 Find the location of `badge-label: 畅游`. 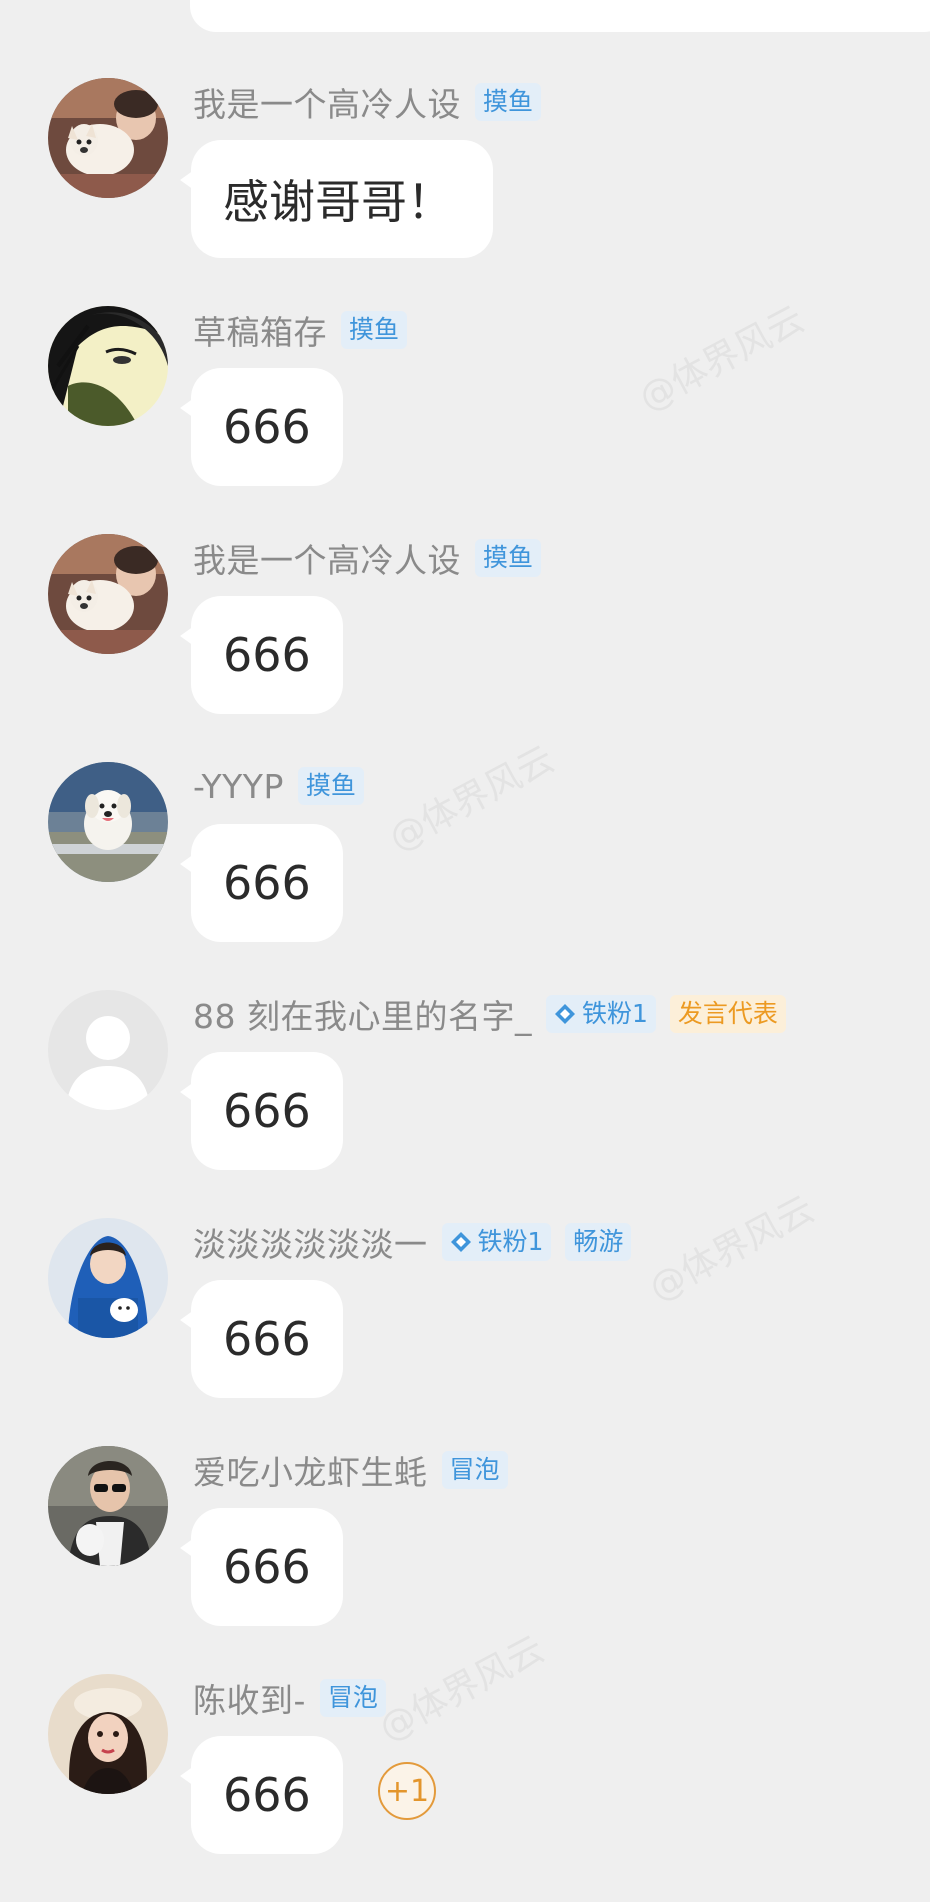

badge-label: 畅游 is located at coordinates (598, 1241).